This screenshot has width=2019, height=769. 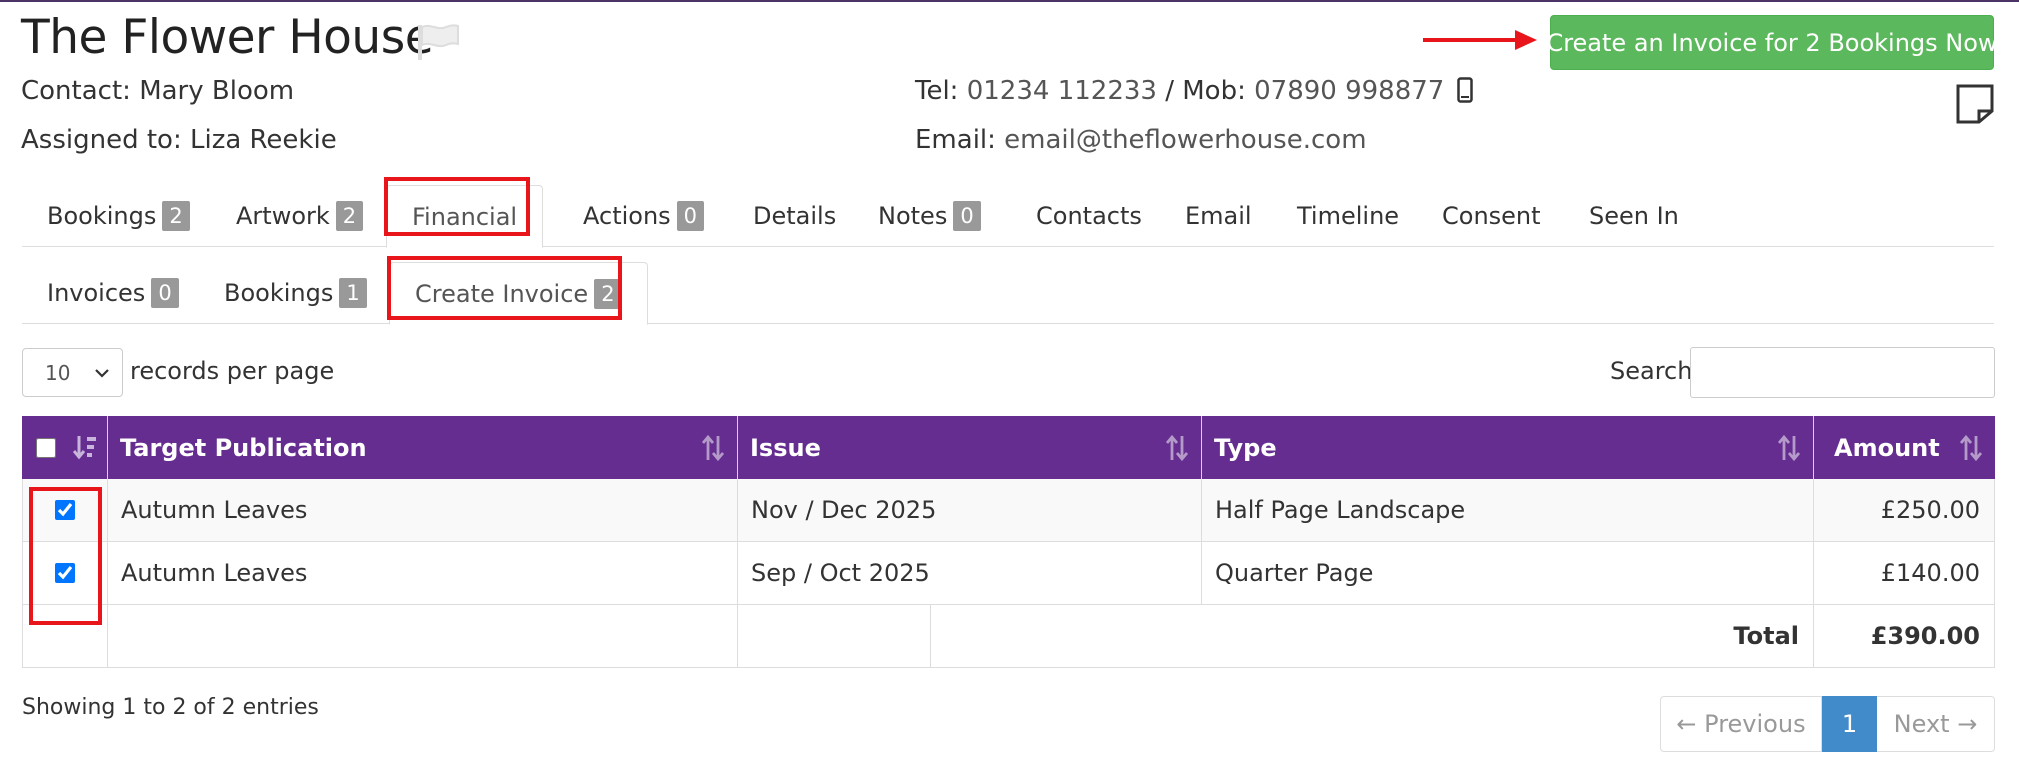 I want to click on tab-label: Invoices, so click(x=96, y=293).